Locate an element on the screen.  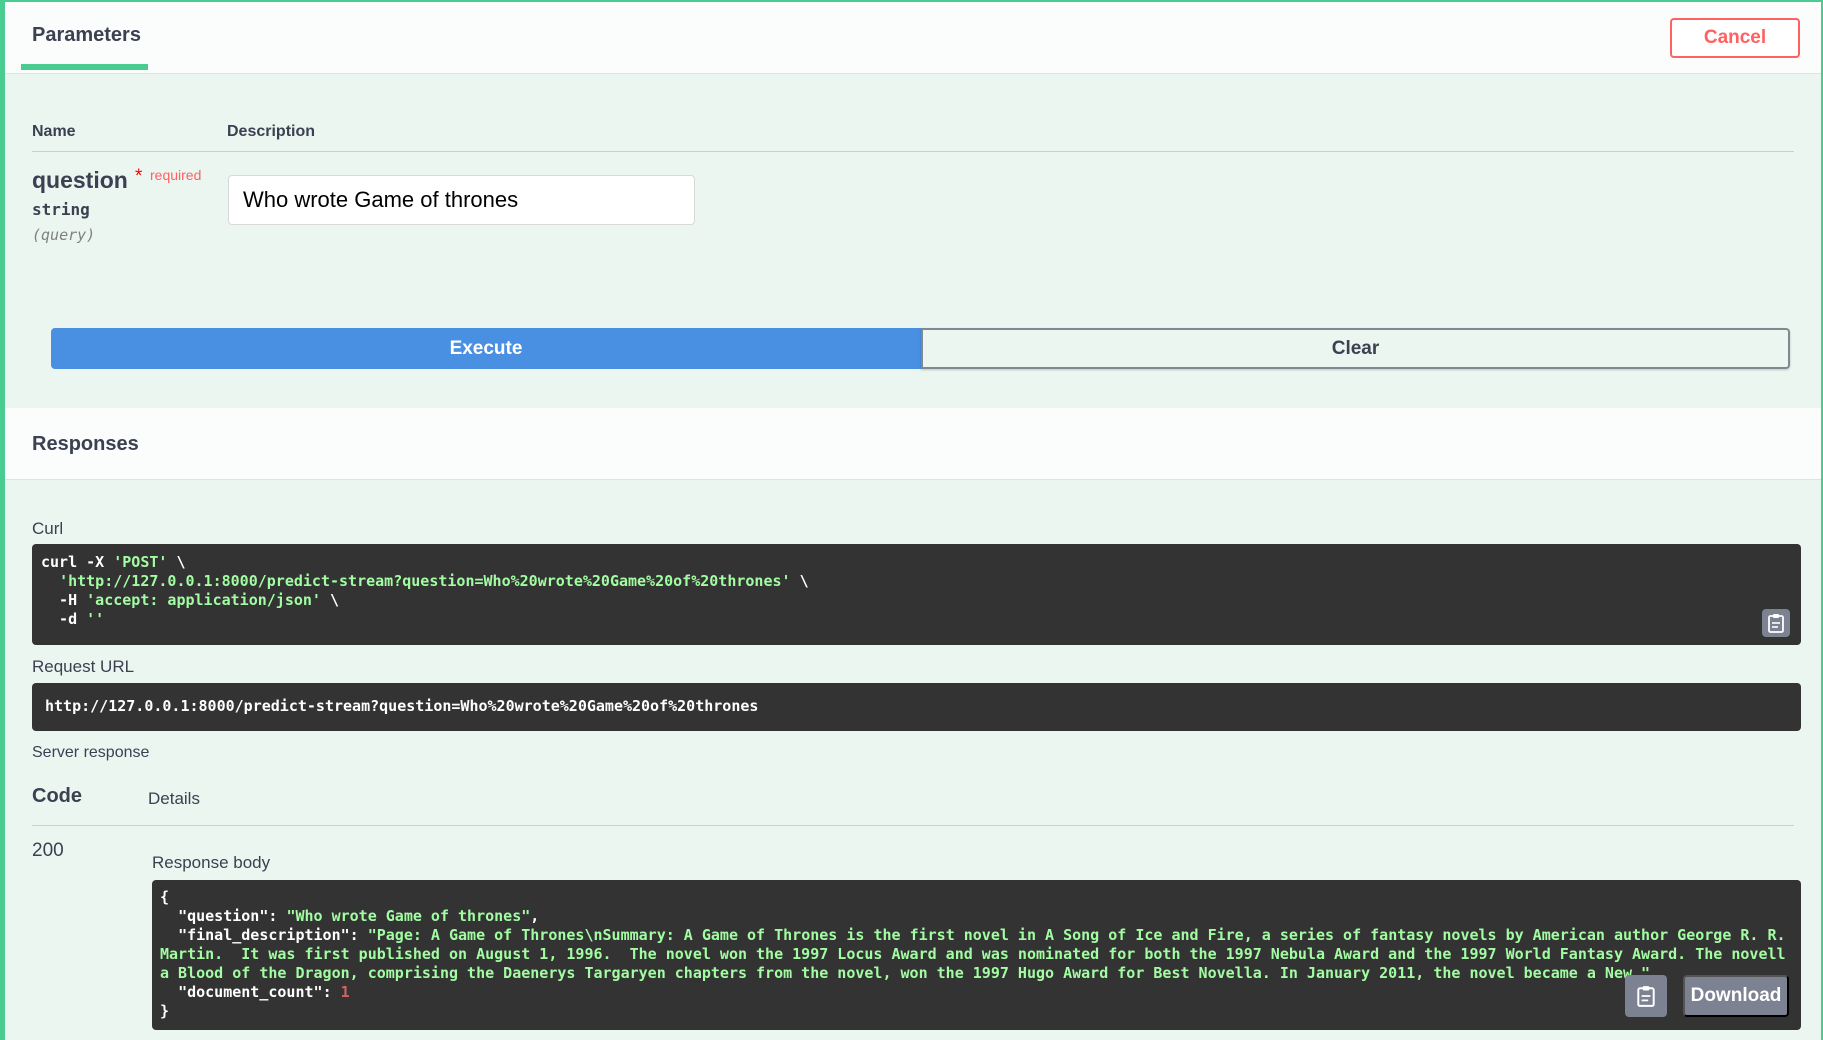
curl-data-value: '' is located at coordinates (95, 619).